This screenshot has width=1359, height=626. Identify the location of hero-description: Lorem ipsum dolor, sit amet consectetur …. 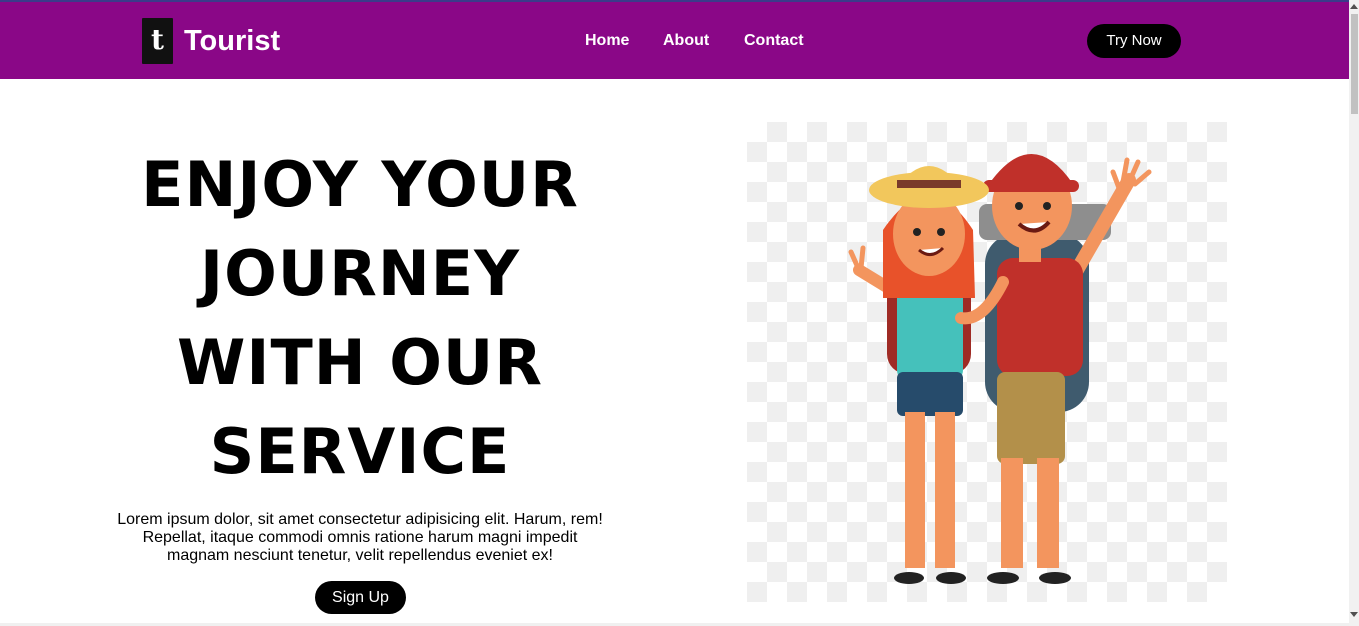
(360, 537).